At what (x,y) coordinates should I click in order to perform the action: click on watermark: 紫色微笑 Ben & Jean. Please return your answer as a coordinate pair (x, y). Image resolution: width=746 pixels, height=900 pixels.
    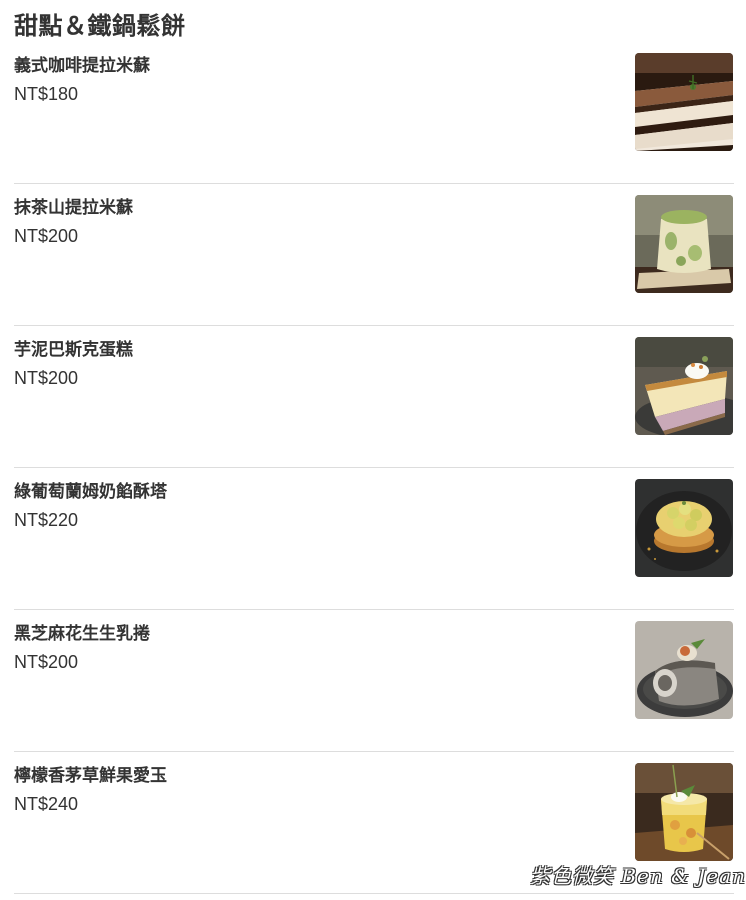
    Looking at the image, I should click on (638, 876).